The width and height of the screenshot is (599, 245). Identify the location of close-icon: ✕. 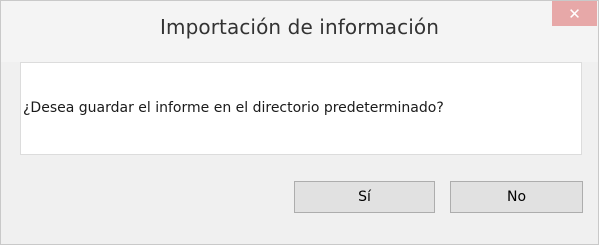
(574, 13).